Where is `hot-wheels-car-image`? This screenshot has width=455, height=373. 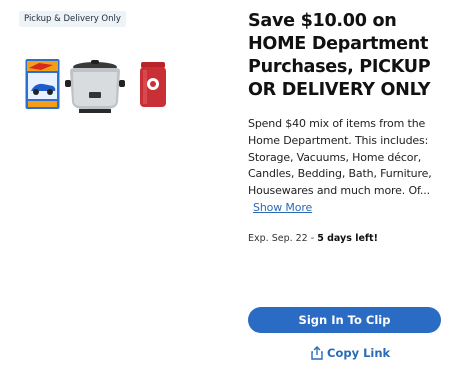
hot-wheels-car-image is located at coordinates (42, 84).